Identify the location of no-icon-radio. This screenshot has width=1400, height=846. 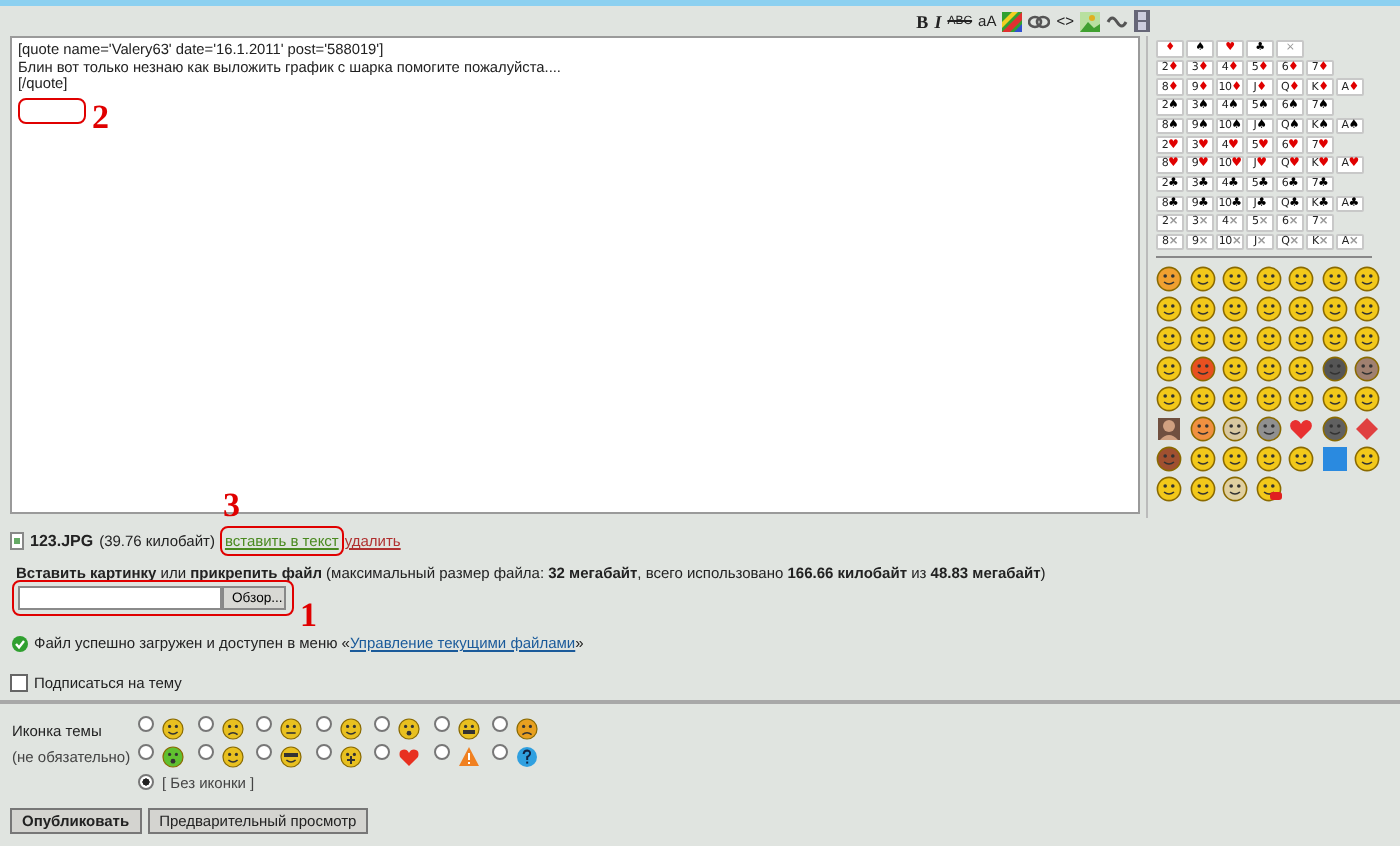
(146, 782).